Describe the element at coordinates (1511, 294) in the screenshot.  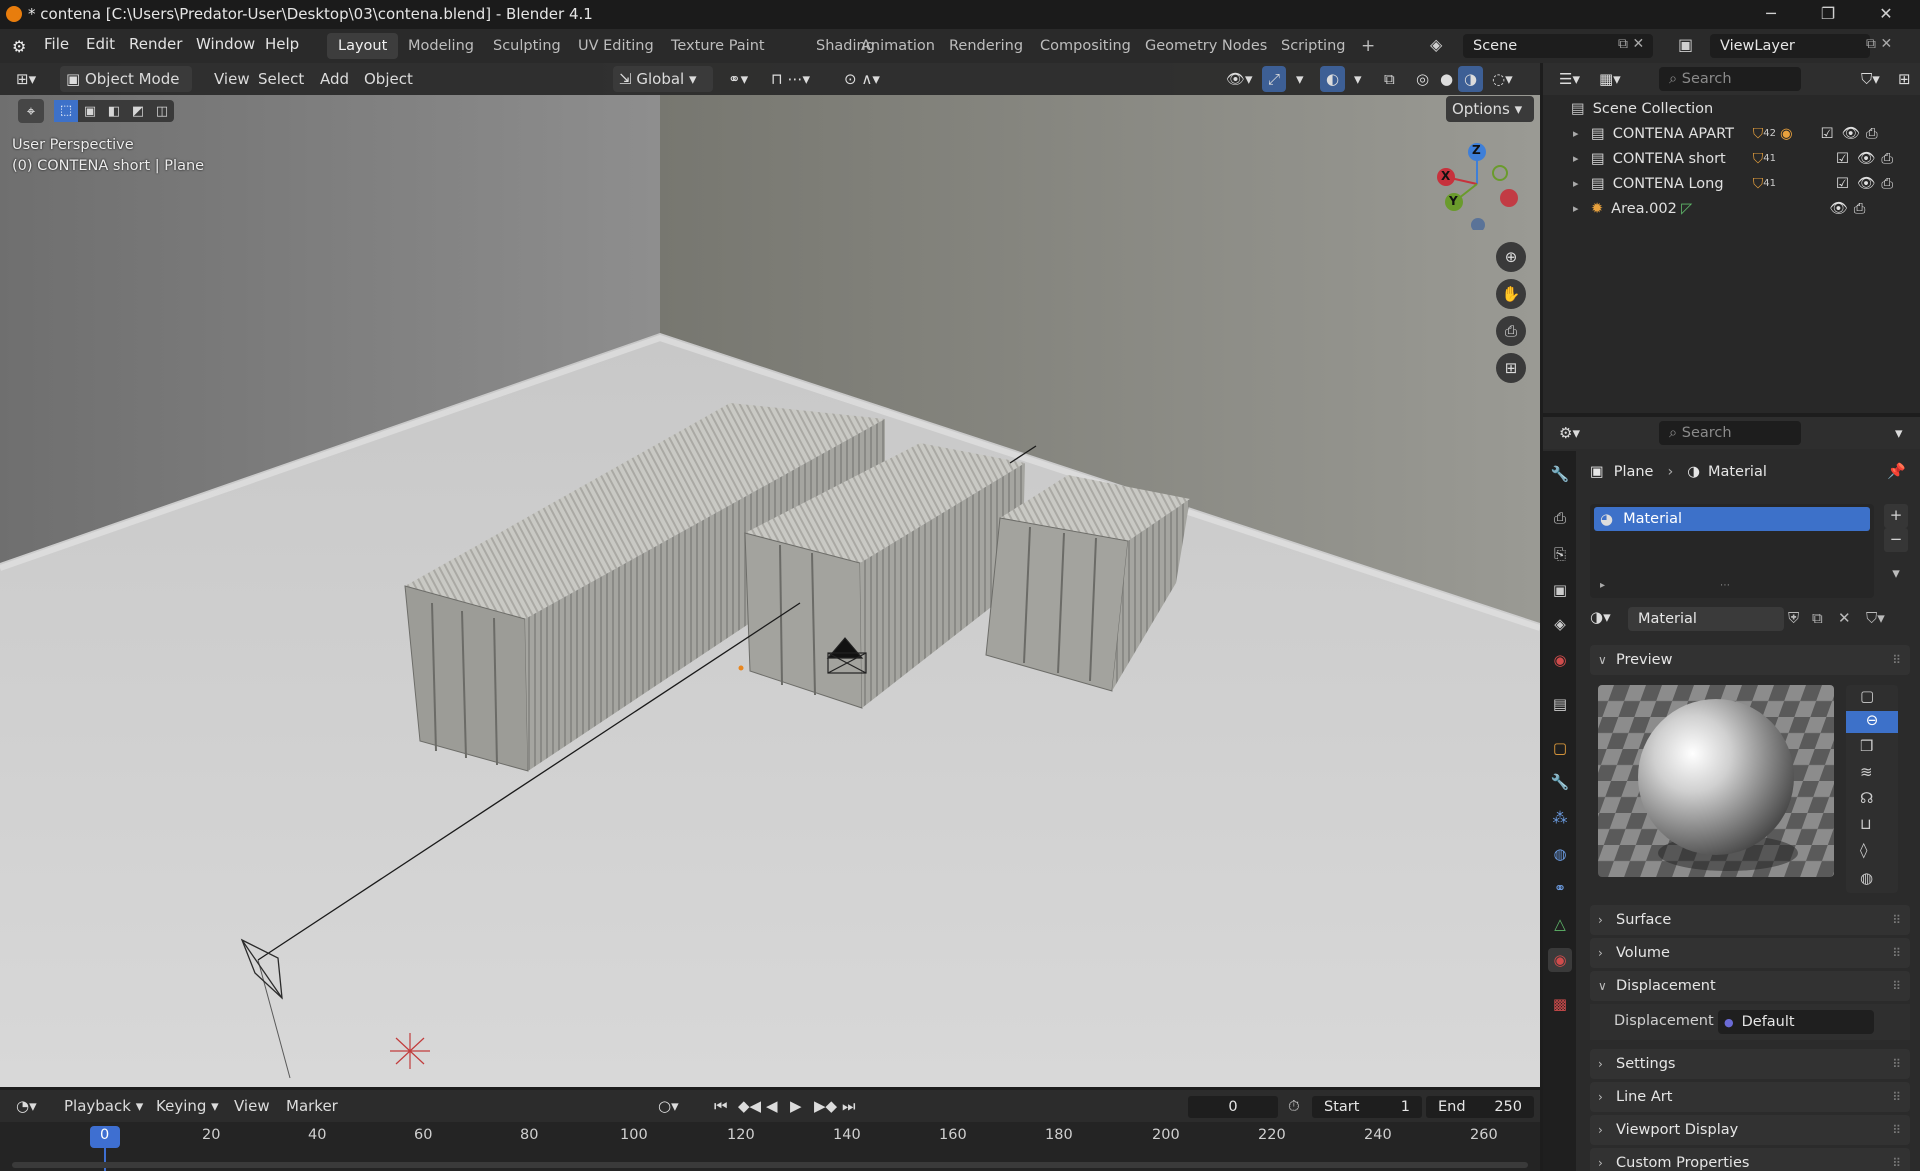
I see `pan-hand-icon: ✋` at that location.